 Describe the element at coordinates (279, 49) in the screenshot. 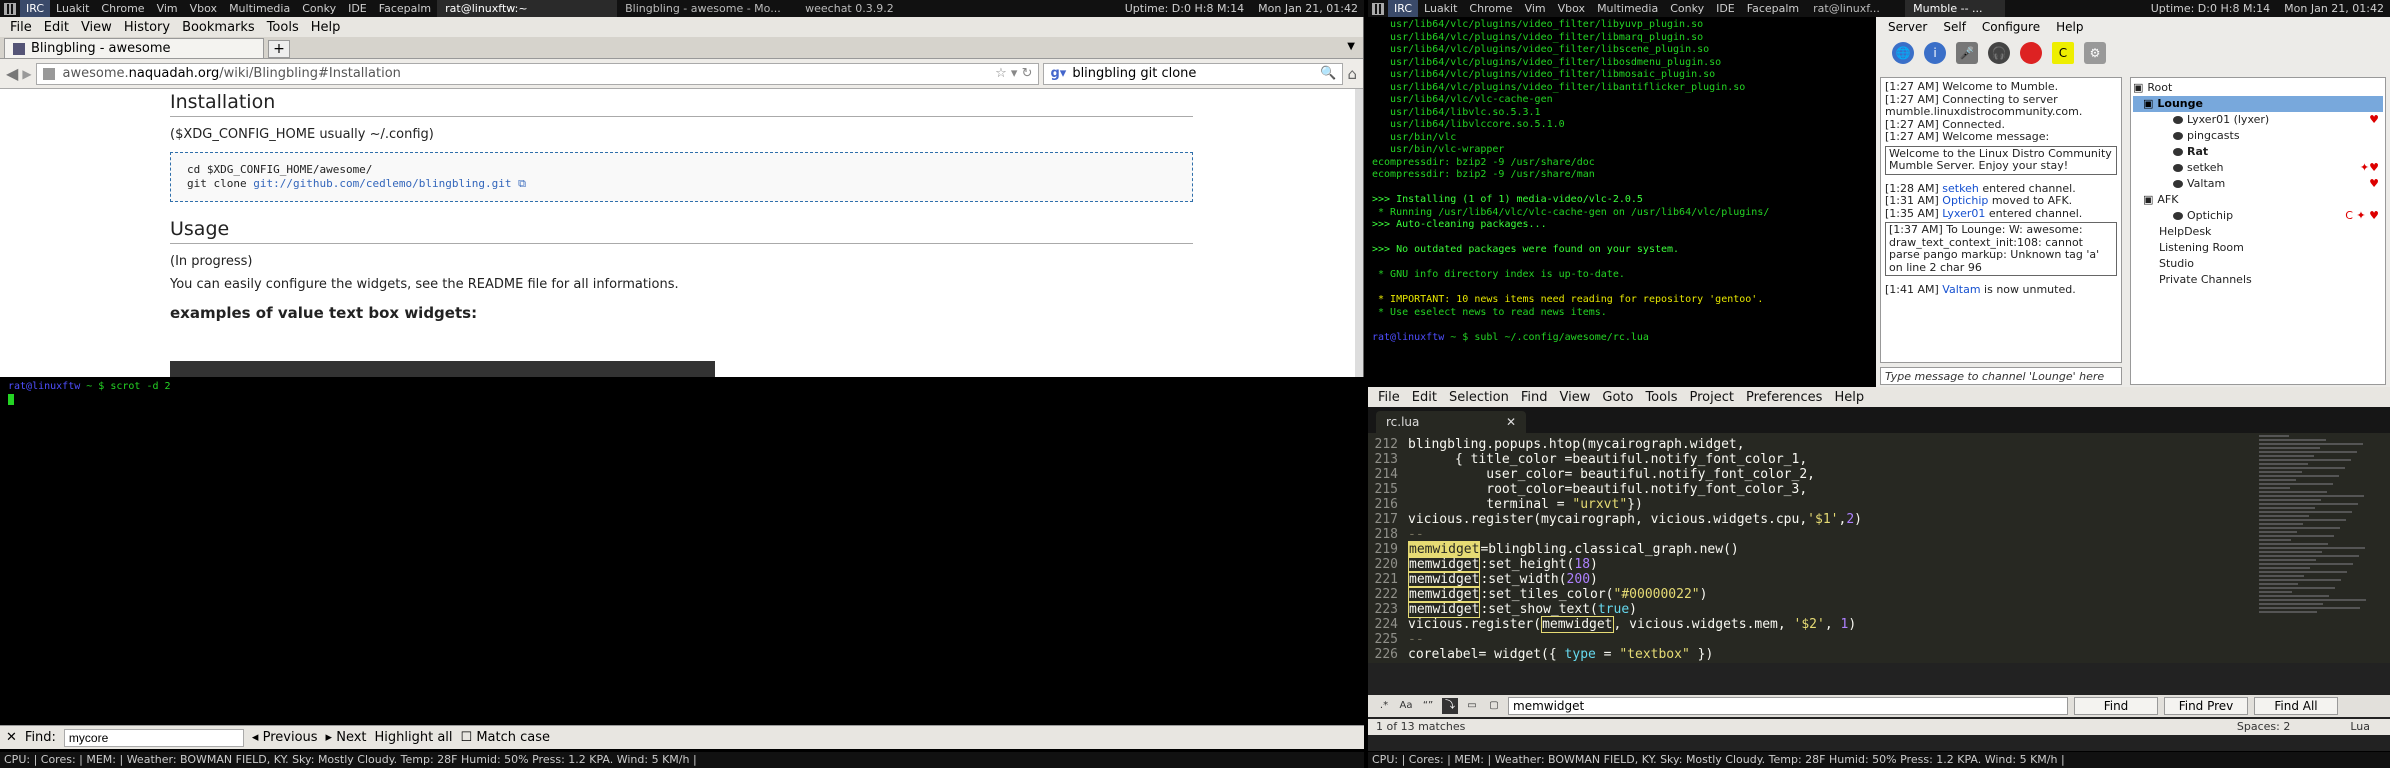

I see `new-tab-button: +` at that location.